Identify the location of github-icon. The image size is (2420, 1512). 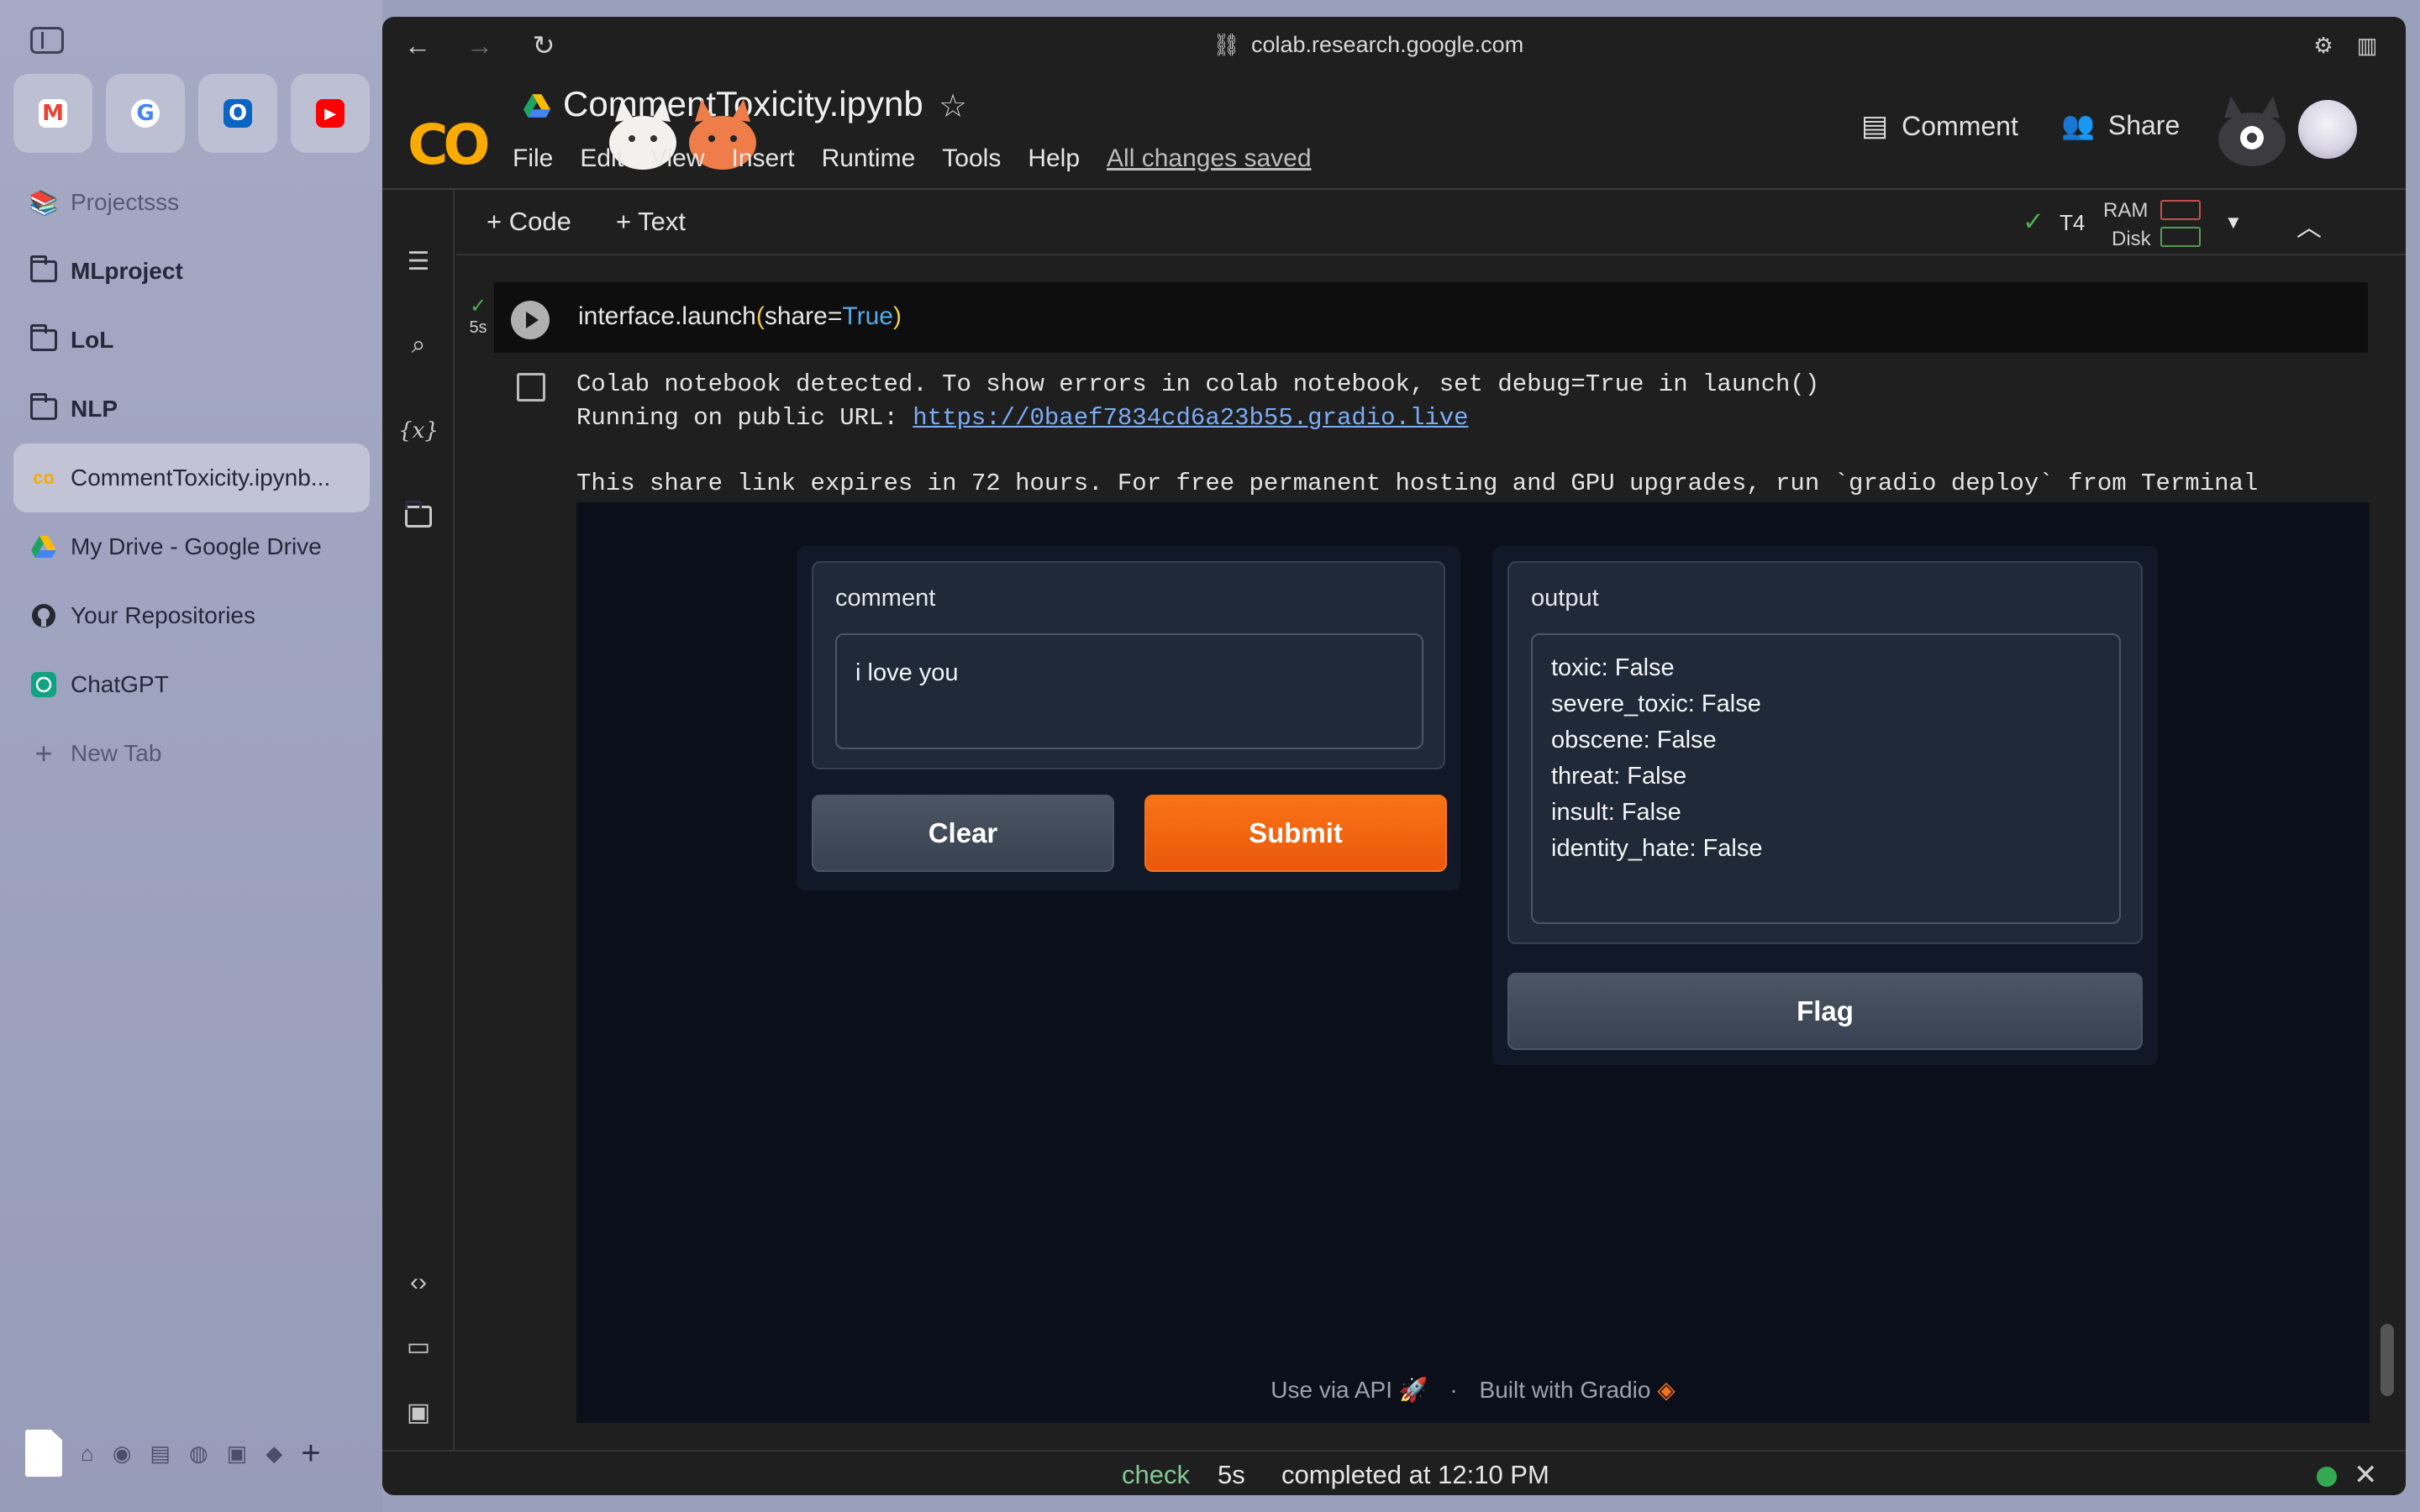
(44, 615).